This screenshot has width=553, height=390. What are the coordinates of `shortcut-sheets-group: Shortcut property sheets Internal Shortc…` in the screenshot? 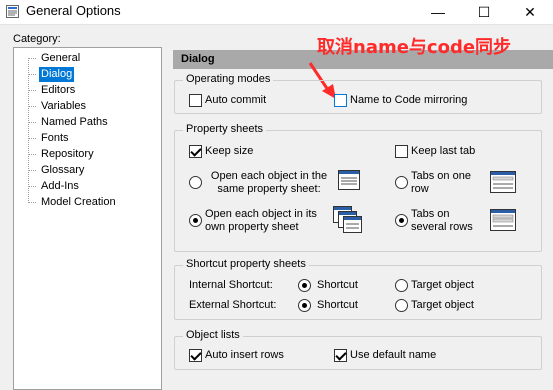 It's located at (358, 289).